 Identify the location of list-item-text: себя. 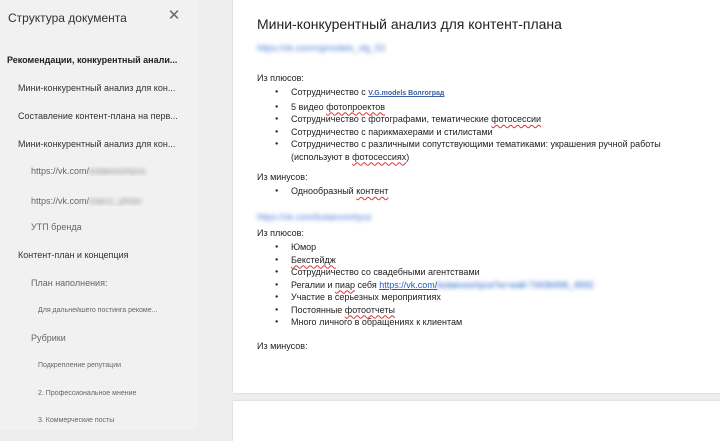
(367, 284).